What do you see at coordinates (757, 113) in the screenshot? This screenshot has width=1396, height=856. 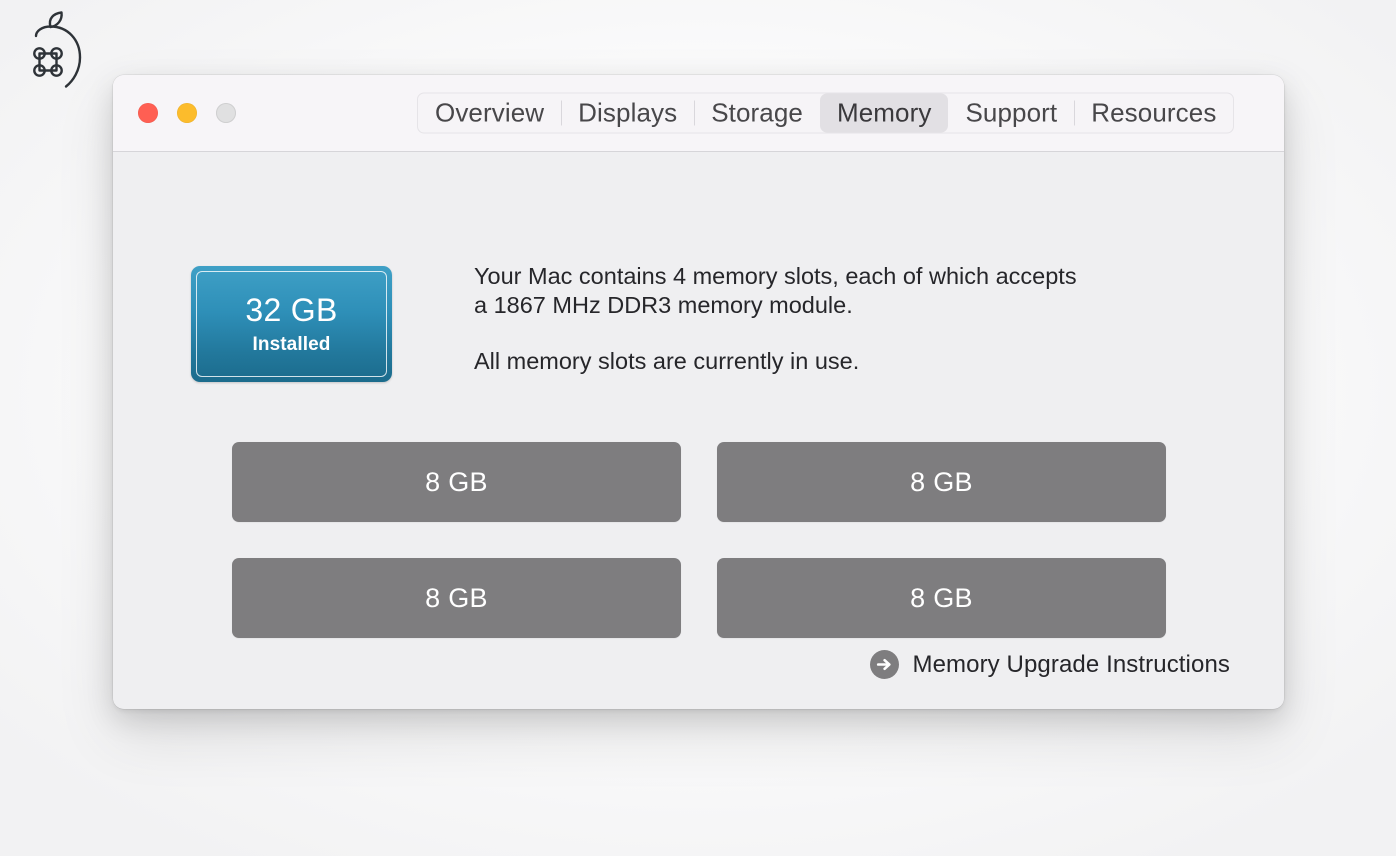 I see `tab-storage: Storage` at bounding box center [757, 113].